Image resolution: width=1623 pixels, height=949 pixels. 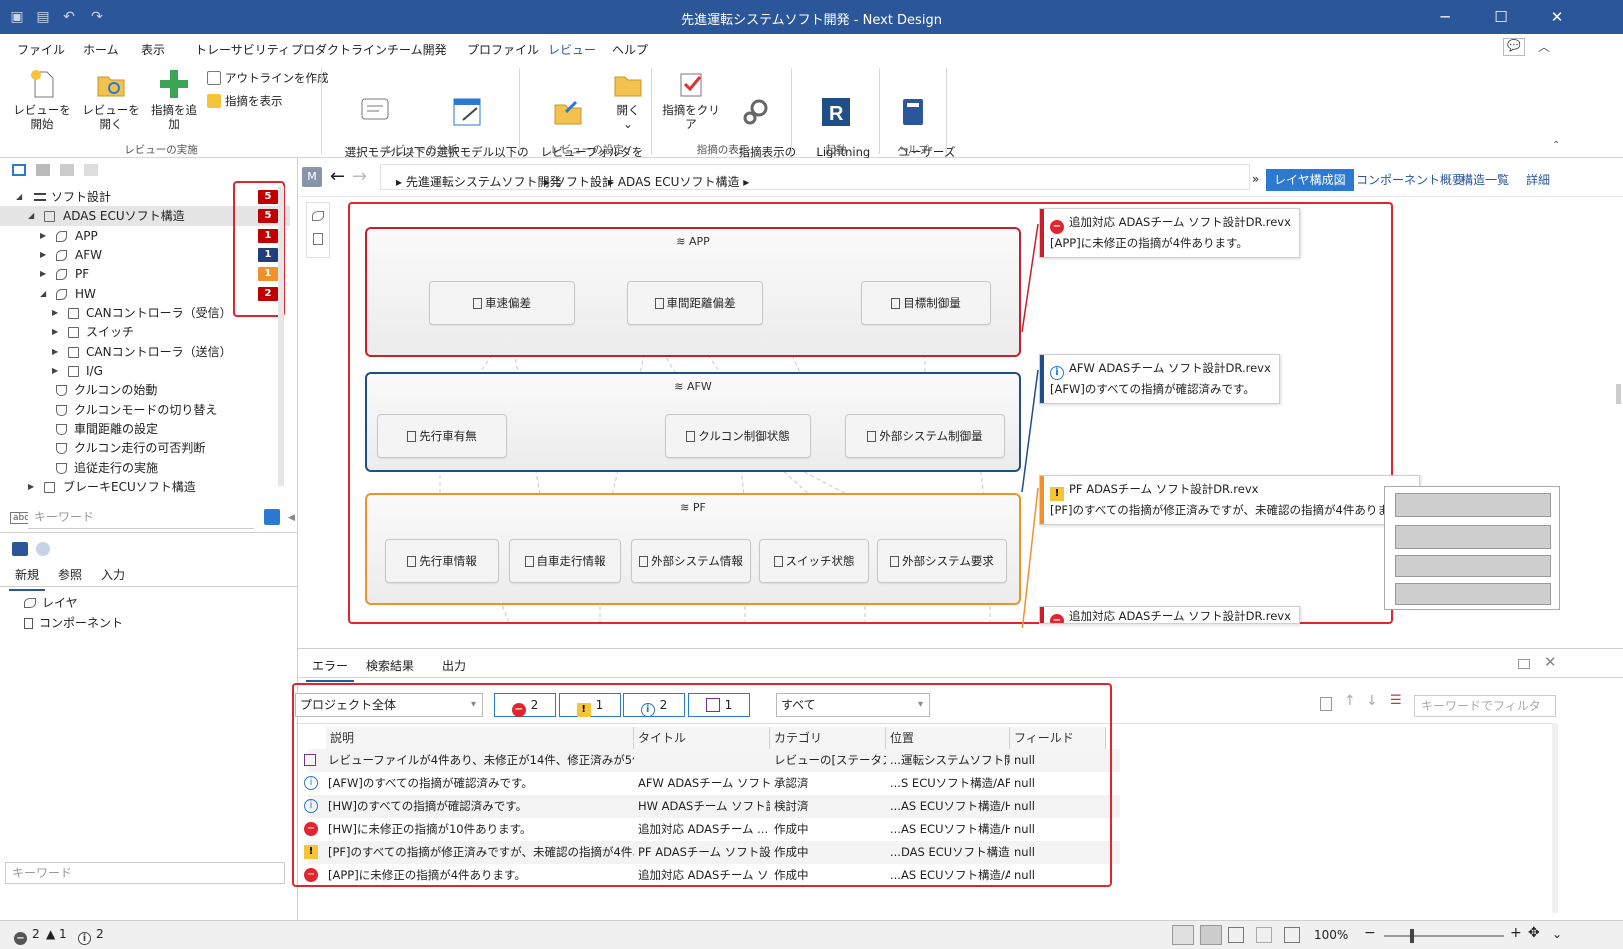 What do you see at coordinates (1372, 701) in the screenshot?
I see `arrow-down-icon: ↓` at bounding box center [1372, 701].